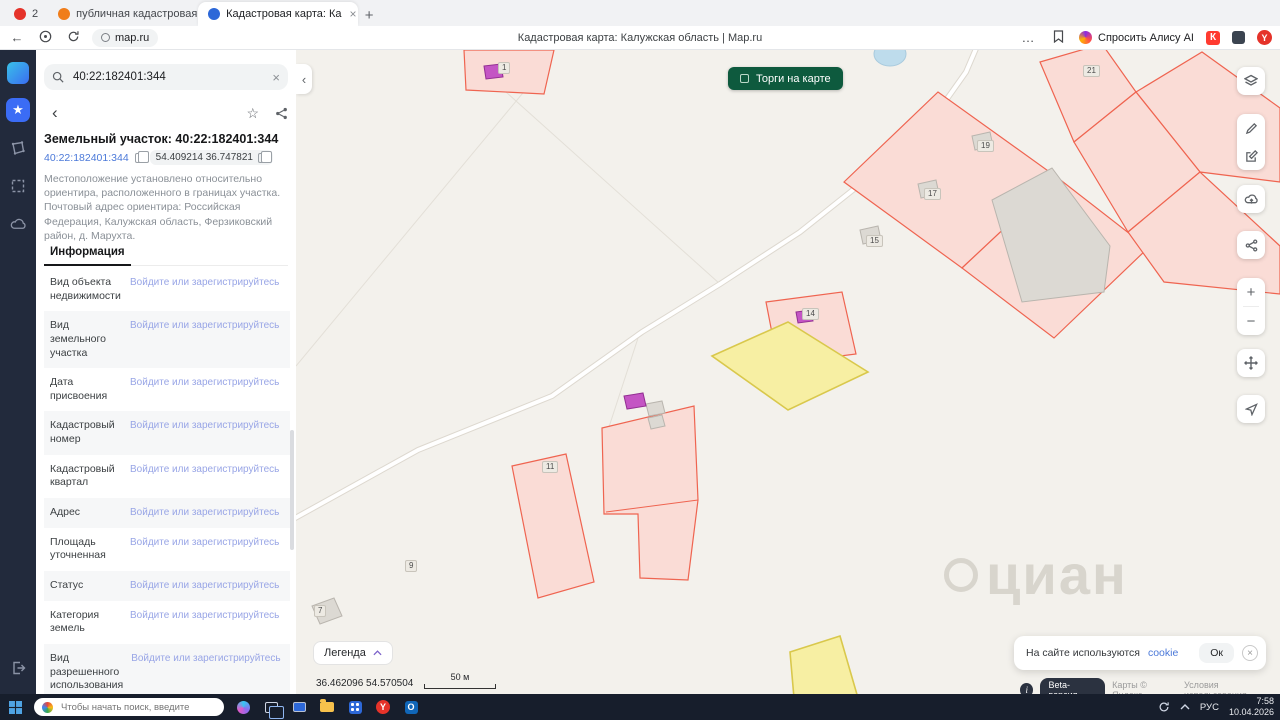 This screenshot has width=1280, height=720. I want to click on sync-icon, so click(1164, 707).